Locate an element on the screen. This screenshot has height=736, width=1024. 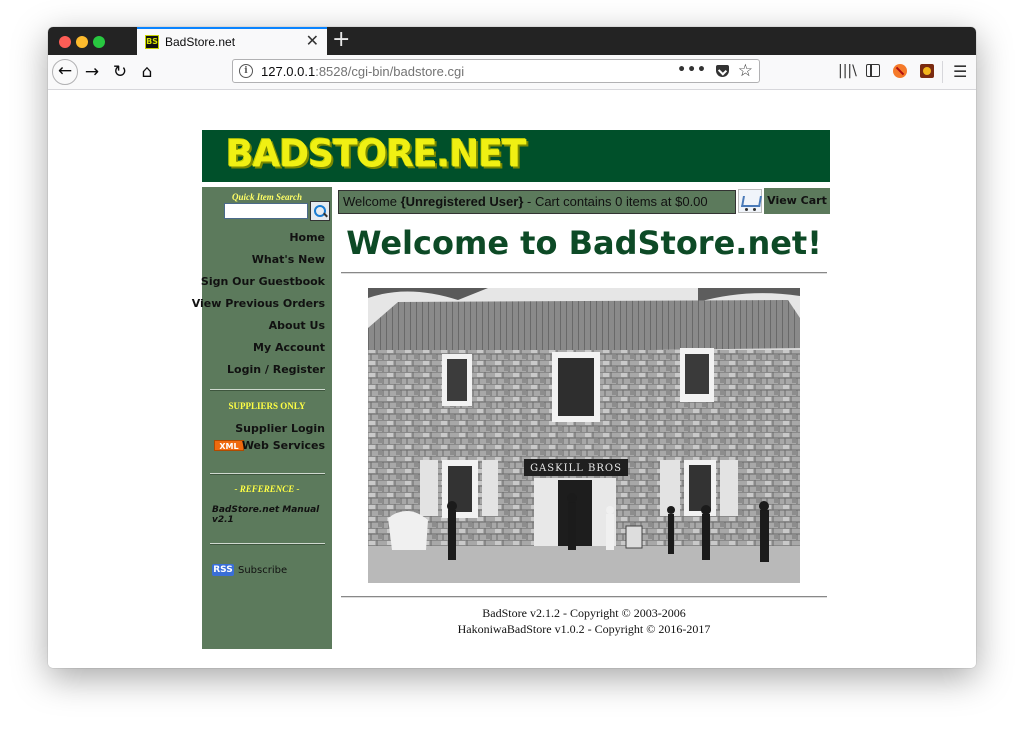
tab-title: BadStore.net is located at coordinates (200, 42).